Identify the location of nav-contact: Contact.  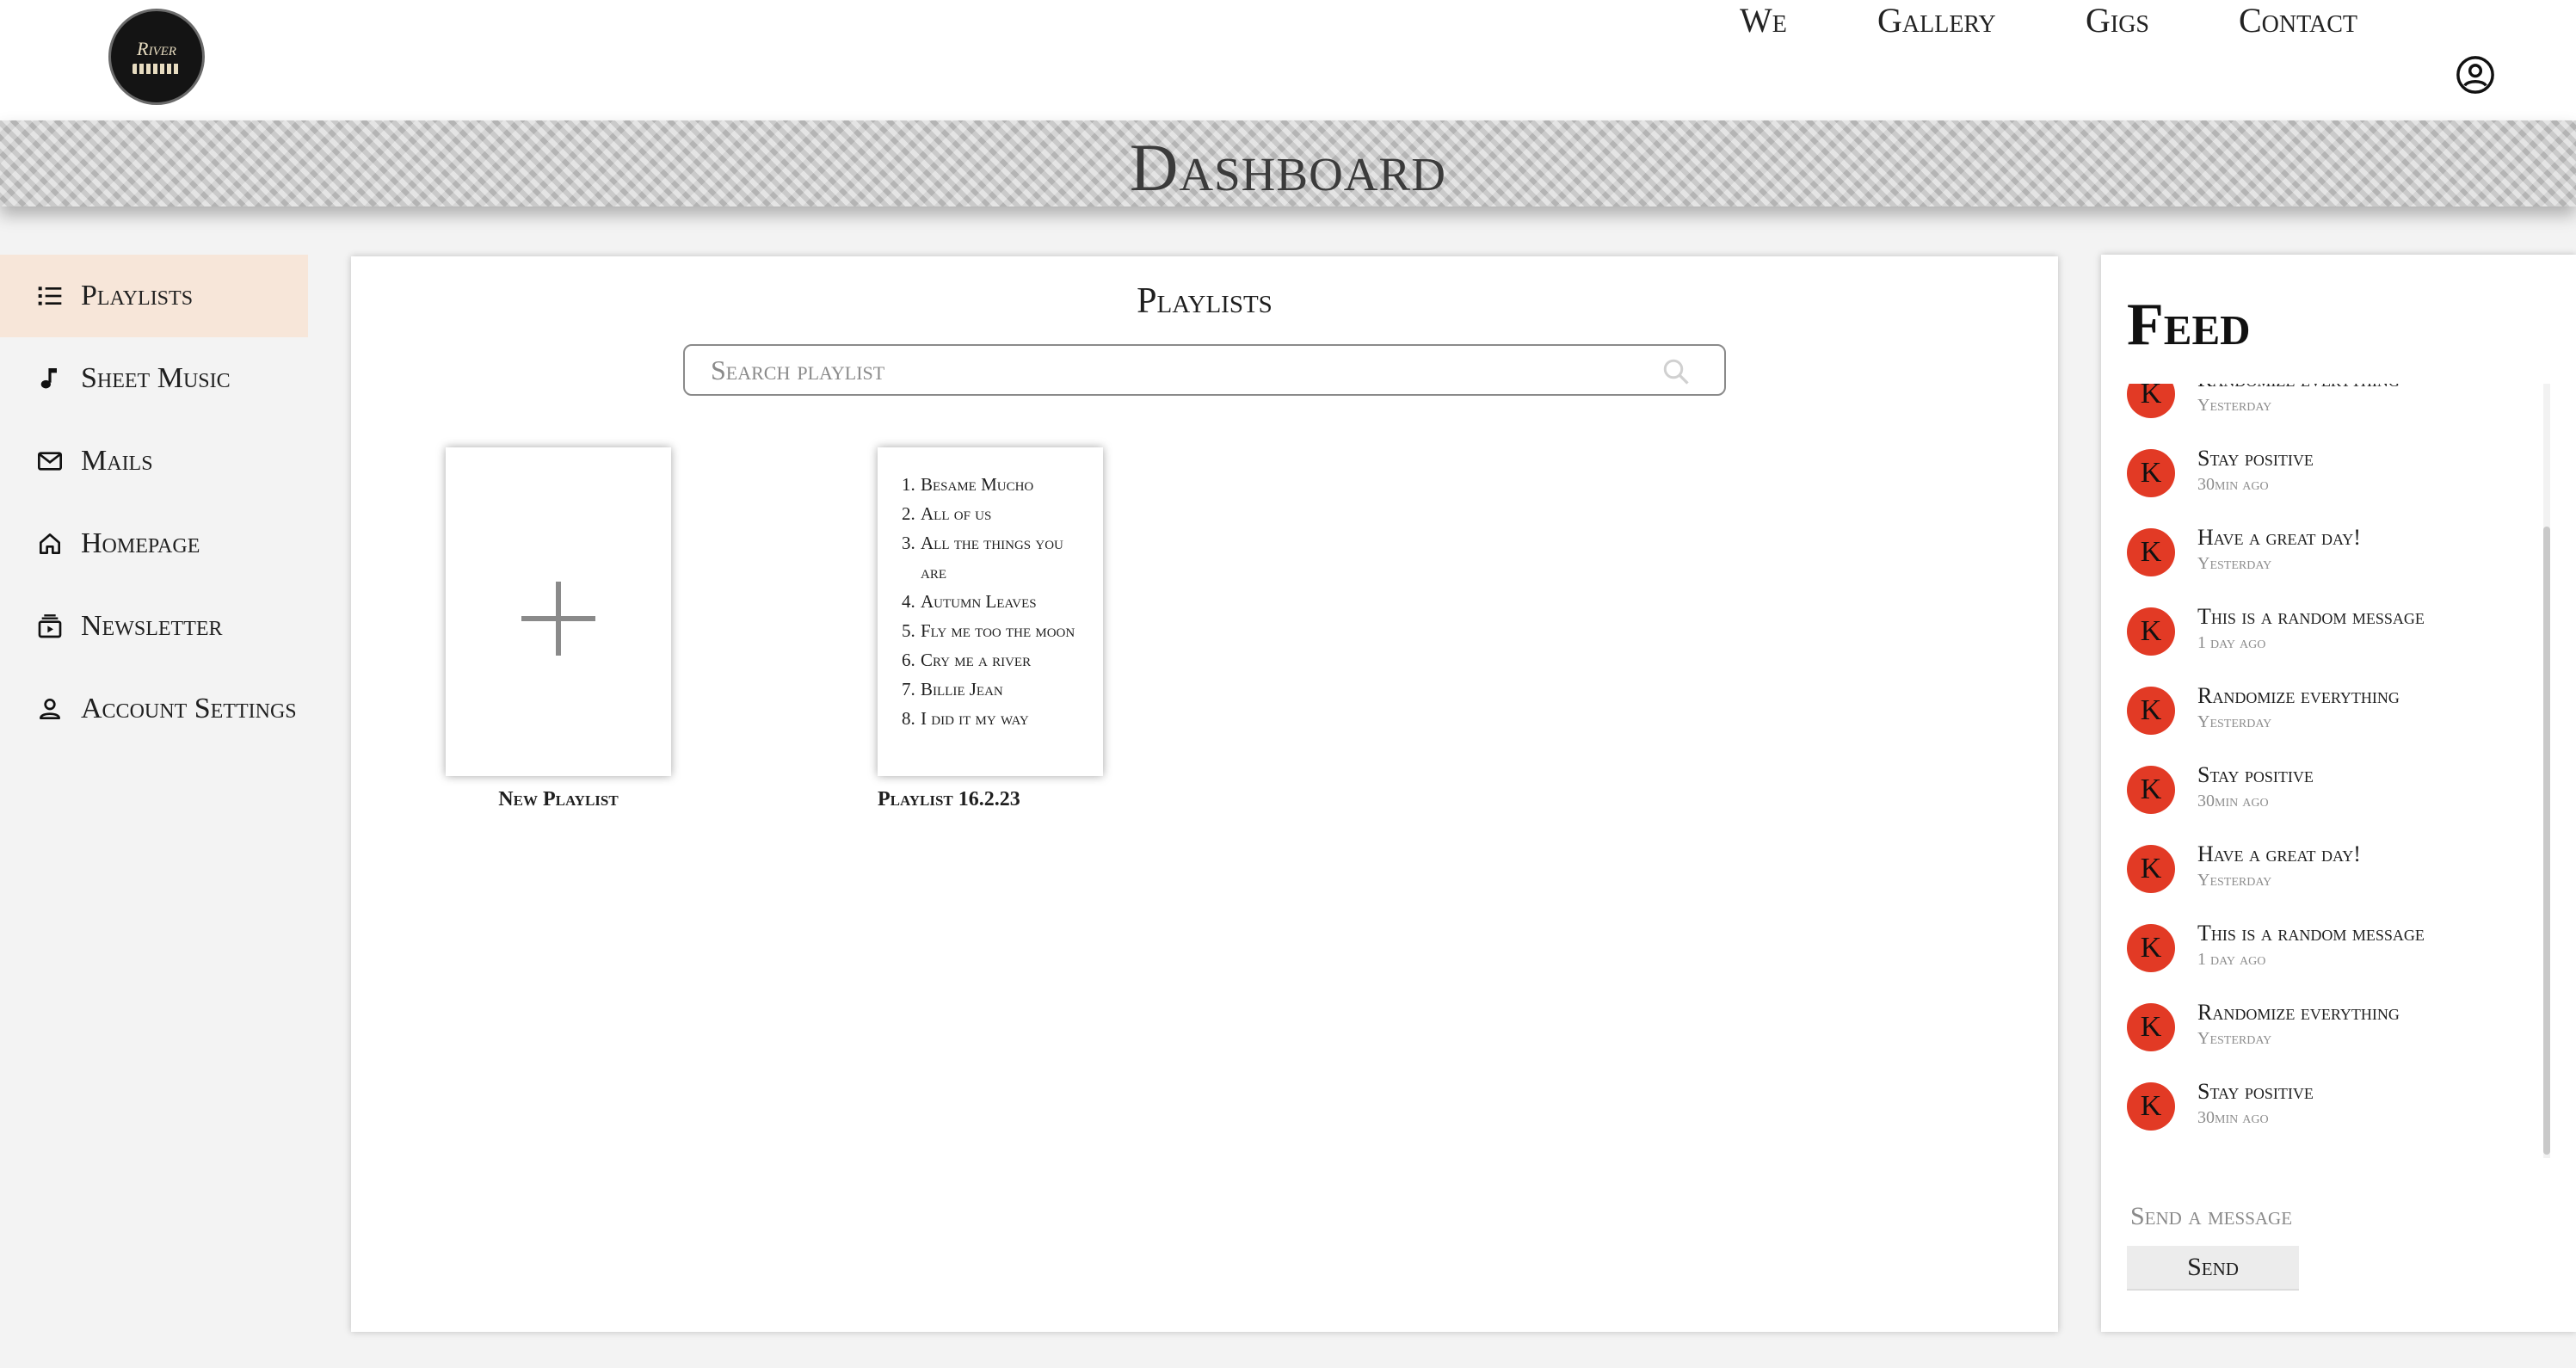
(2298, 20).